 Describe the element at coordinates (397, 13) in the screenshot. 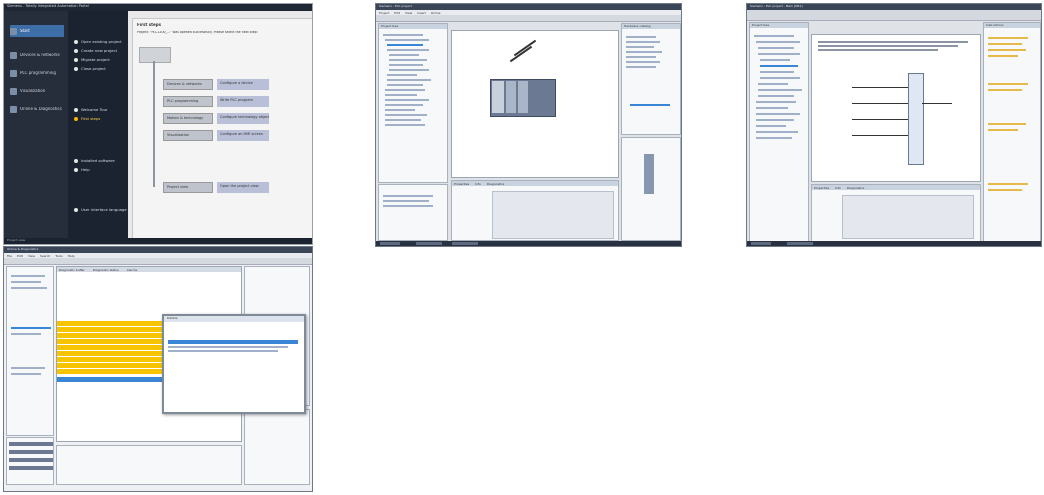

I see `menu-item: Edit` at that location.